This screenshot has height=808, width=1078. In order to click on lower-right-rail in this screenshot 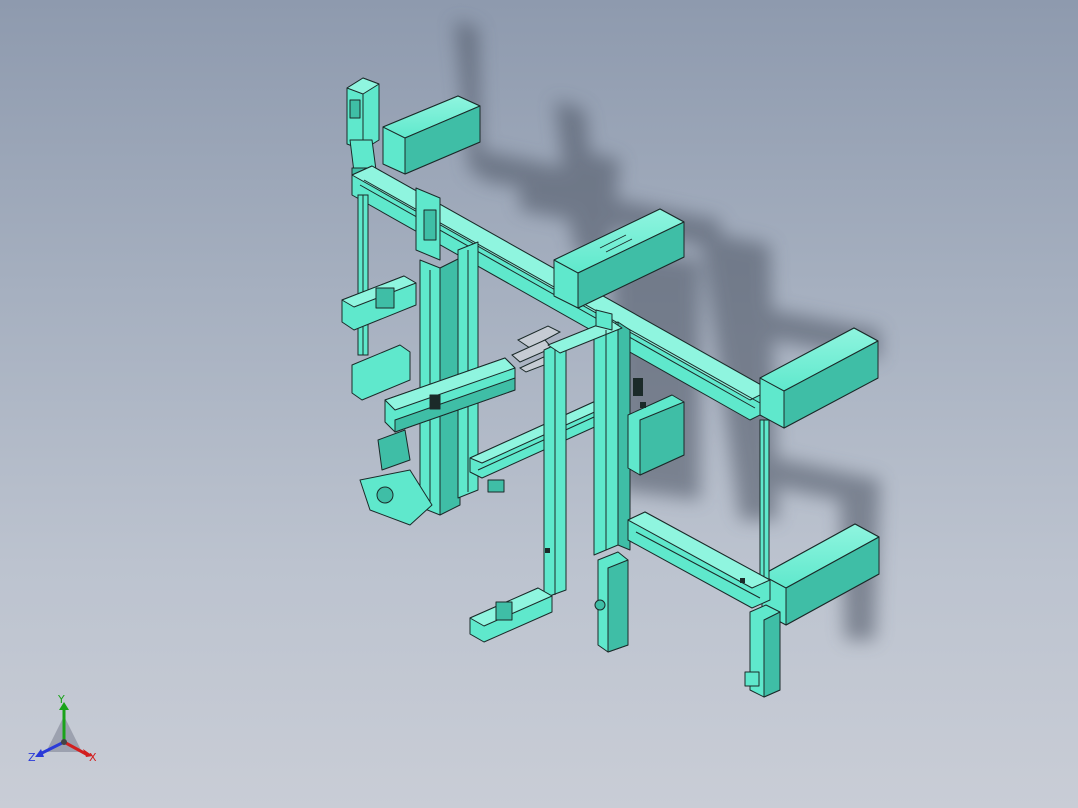, I will do `click(699, 560)`.